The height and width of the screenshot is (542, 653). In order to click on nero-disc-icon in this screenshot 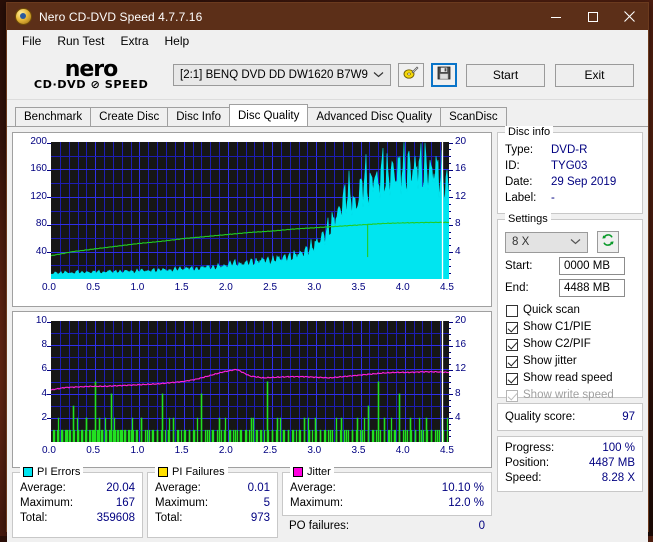, I will do `click(23, 16)`.